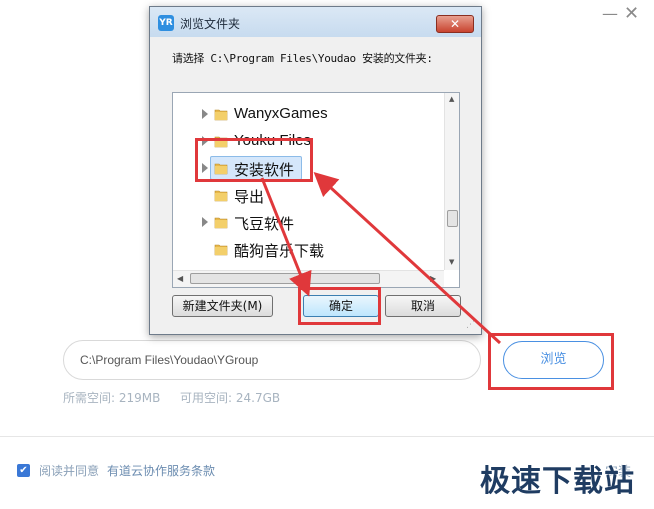  I want to click on tree-item: WanyxGames, so click(309, 114).